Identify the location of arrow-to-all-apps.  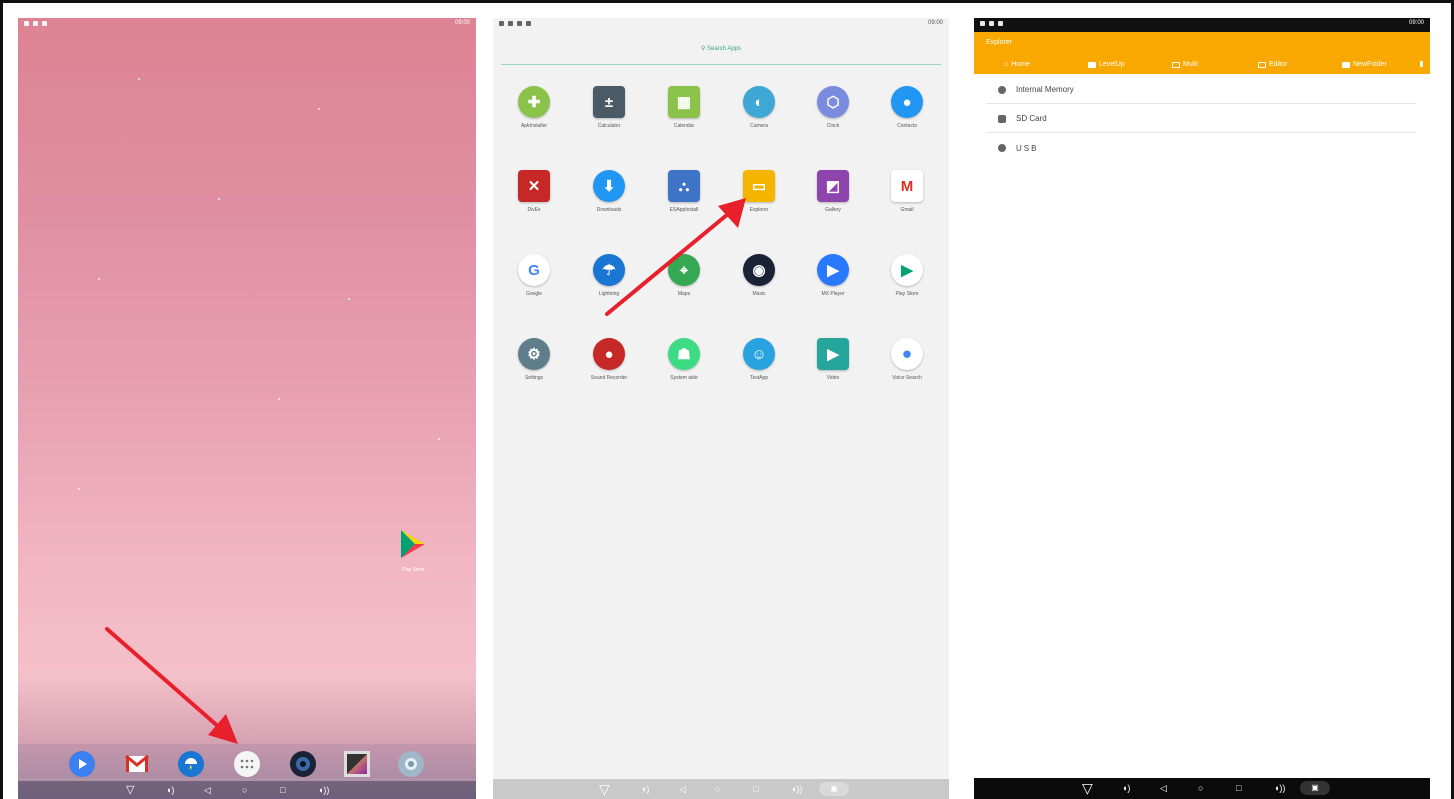
(171, 685).